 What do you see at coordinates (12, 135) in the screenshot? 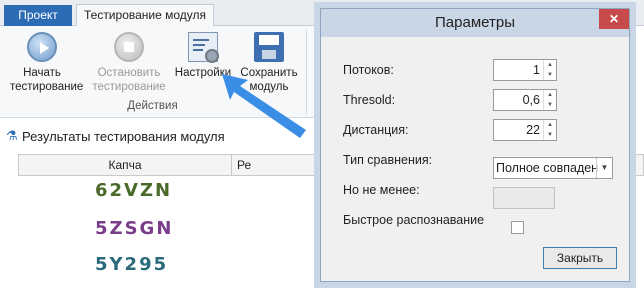
I see `flask-icon: ⚗` at bounding box center [12, 135].